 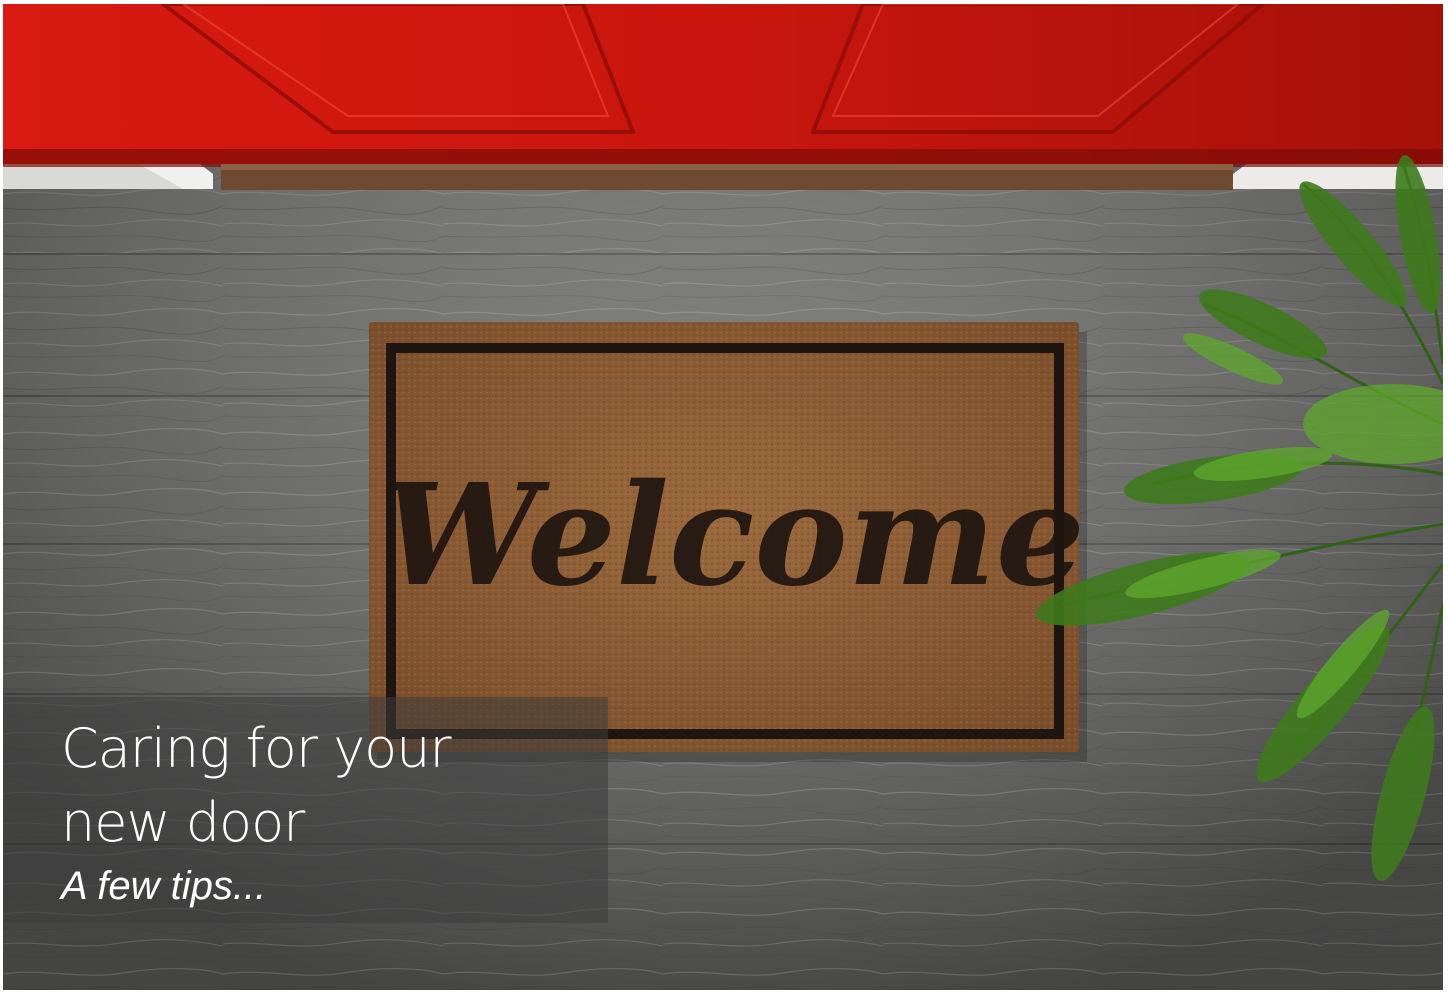 I want to click on caption-title: Caring for your new door, so click(x=256, y=785).